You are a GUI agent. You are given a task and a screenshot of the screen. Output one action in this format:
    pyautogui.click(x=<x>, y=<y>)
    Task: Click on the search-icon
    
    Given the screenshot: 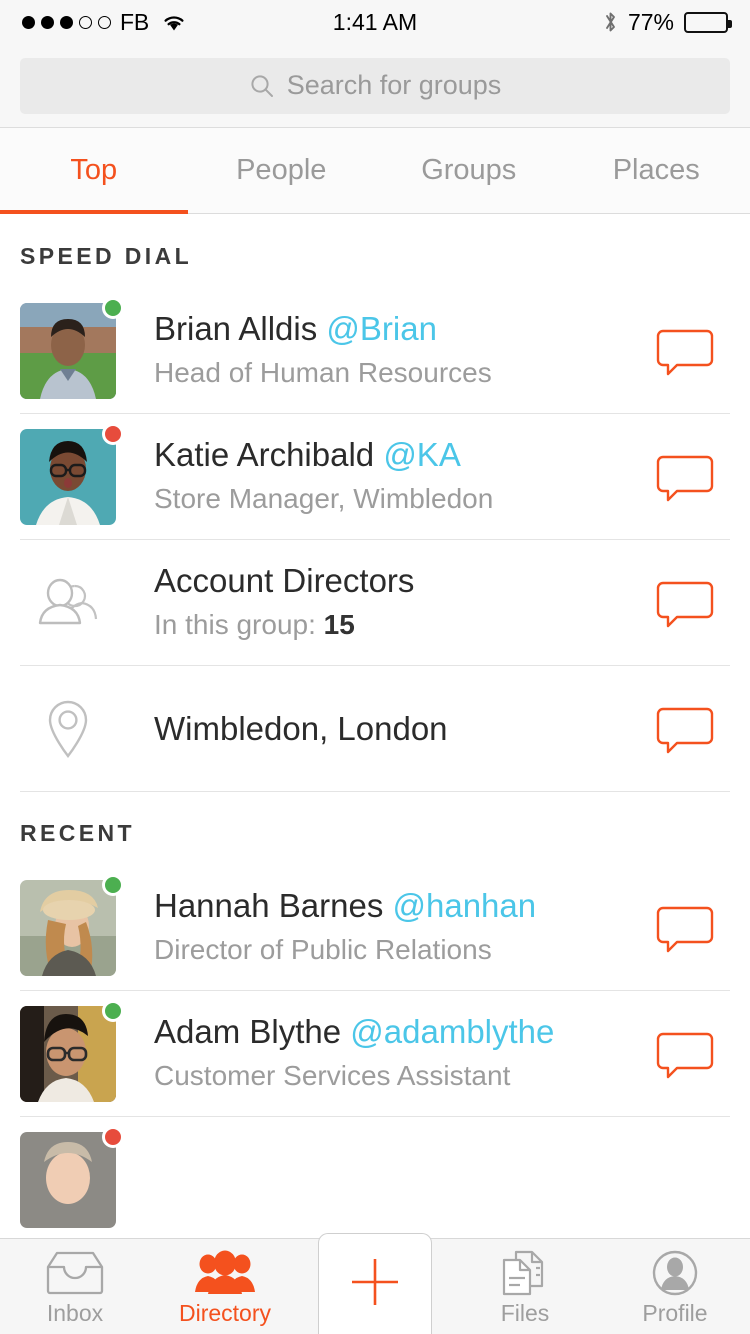 What is the action you would take?
    pyautogui.click(x=262, y=86)
    